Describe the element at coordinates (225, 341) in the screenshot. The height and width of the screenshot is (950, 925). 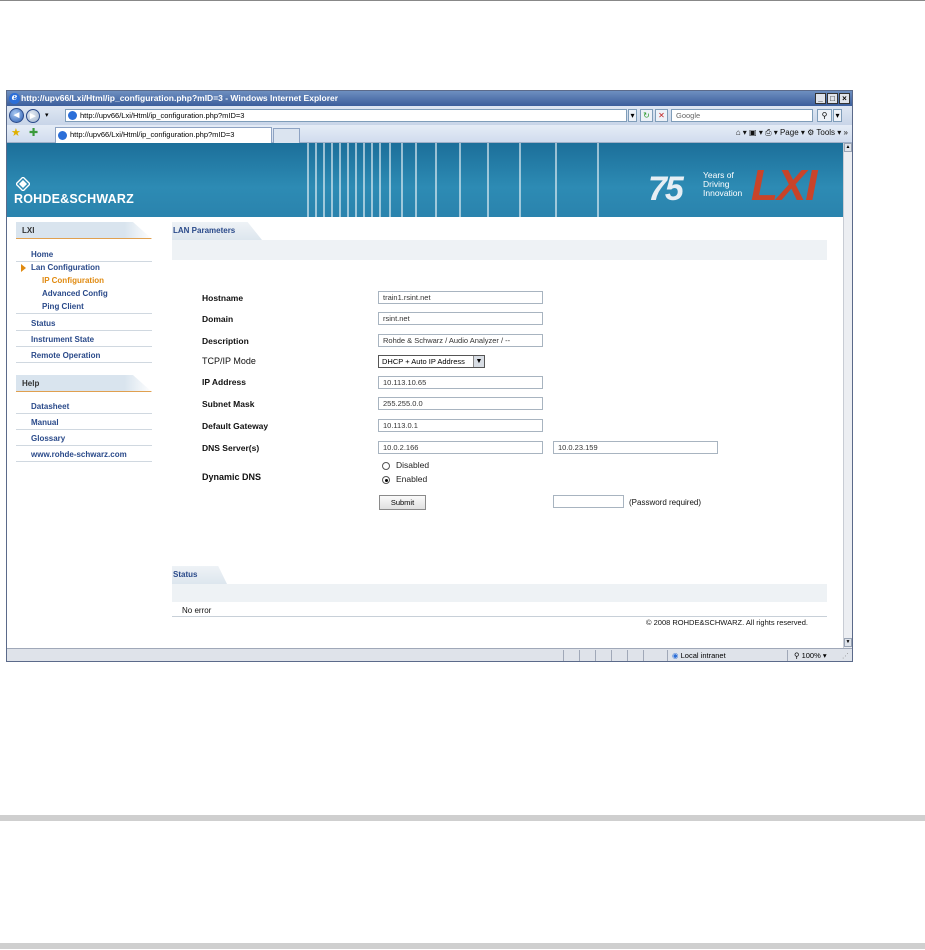
I see `description-label: Description` at that location.